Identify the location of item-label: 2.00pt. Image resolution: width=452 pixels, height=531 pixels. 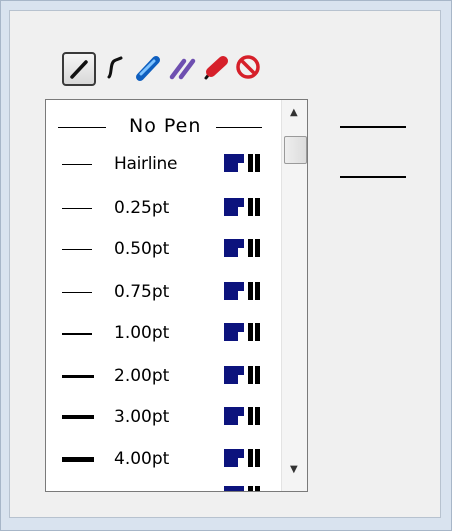
(142, 376).